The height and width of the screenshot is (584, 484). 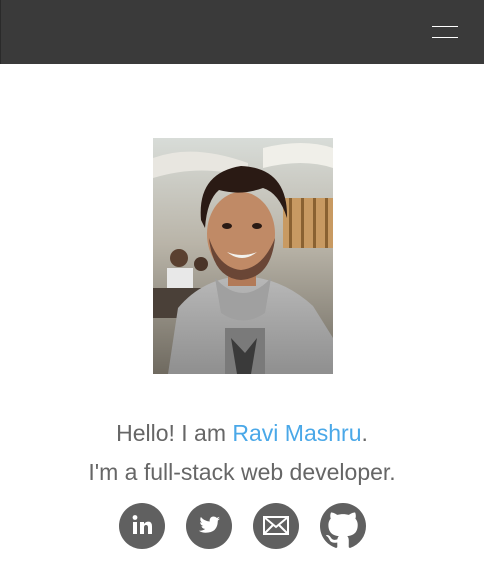 What do you see at coordinates (444, 32) in the screenshot?
I see `hamburger-menu-button` at bounding box center [444, 32].